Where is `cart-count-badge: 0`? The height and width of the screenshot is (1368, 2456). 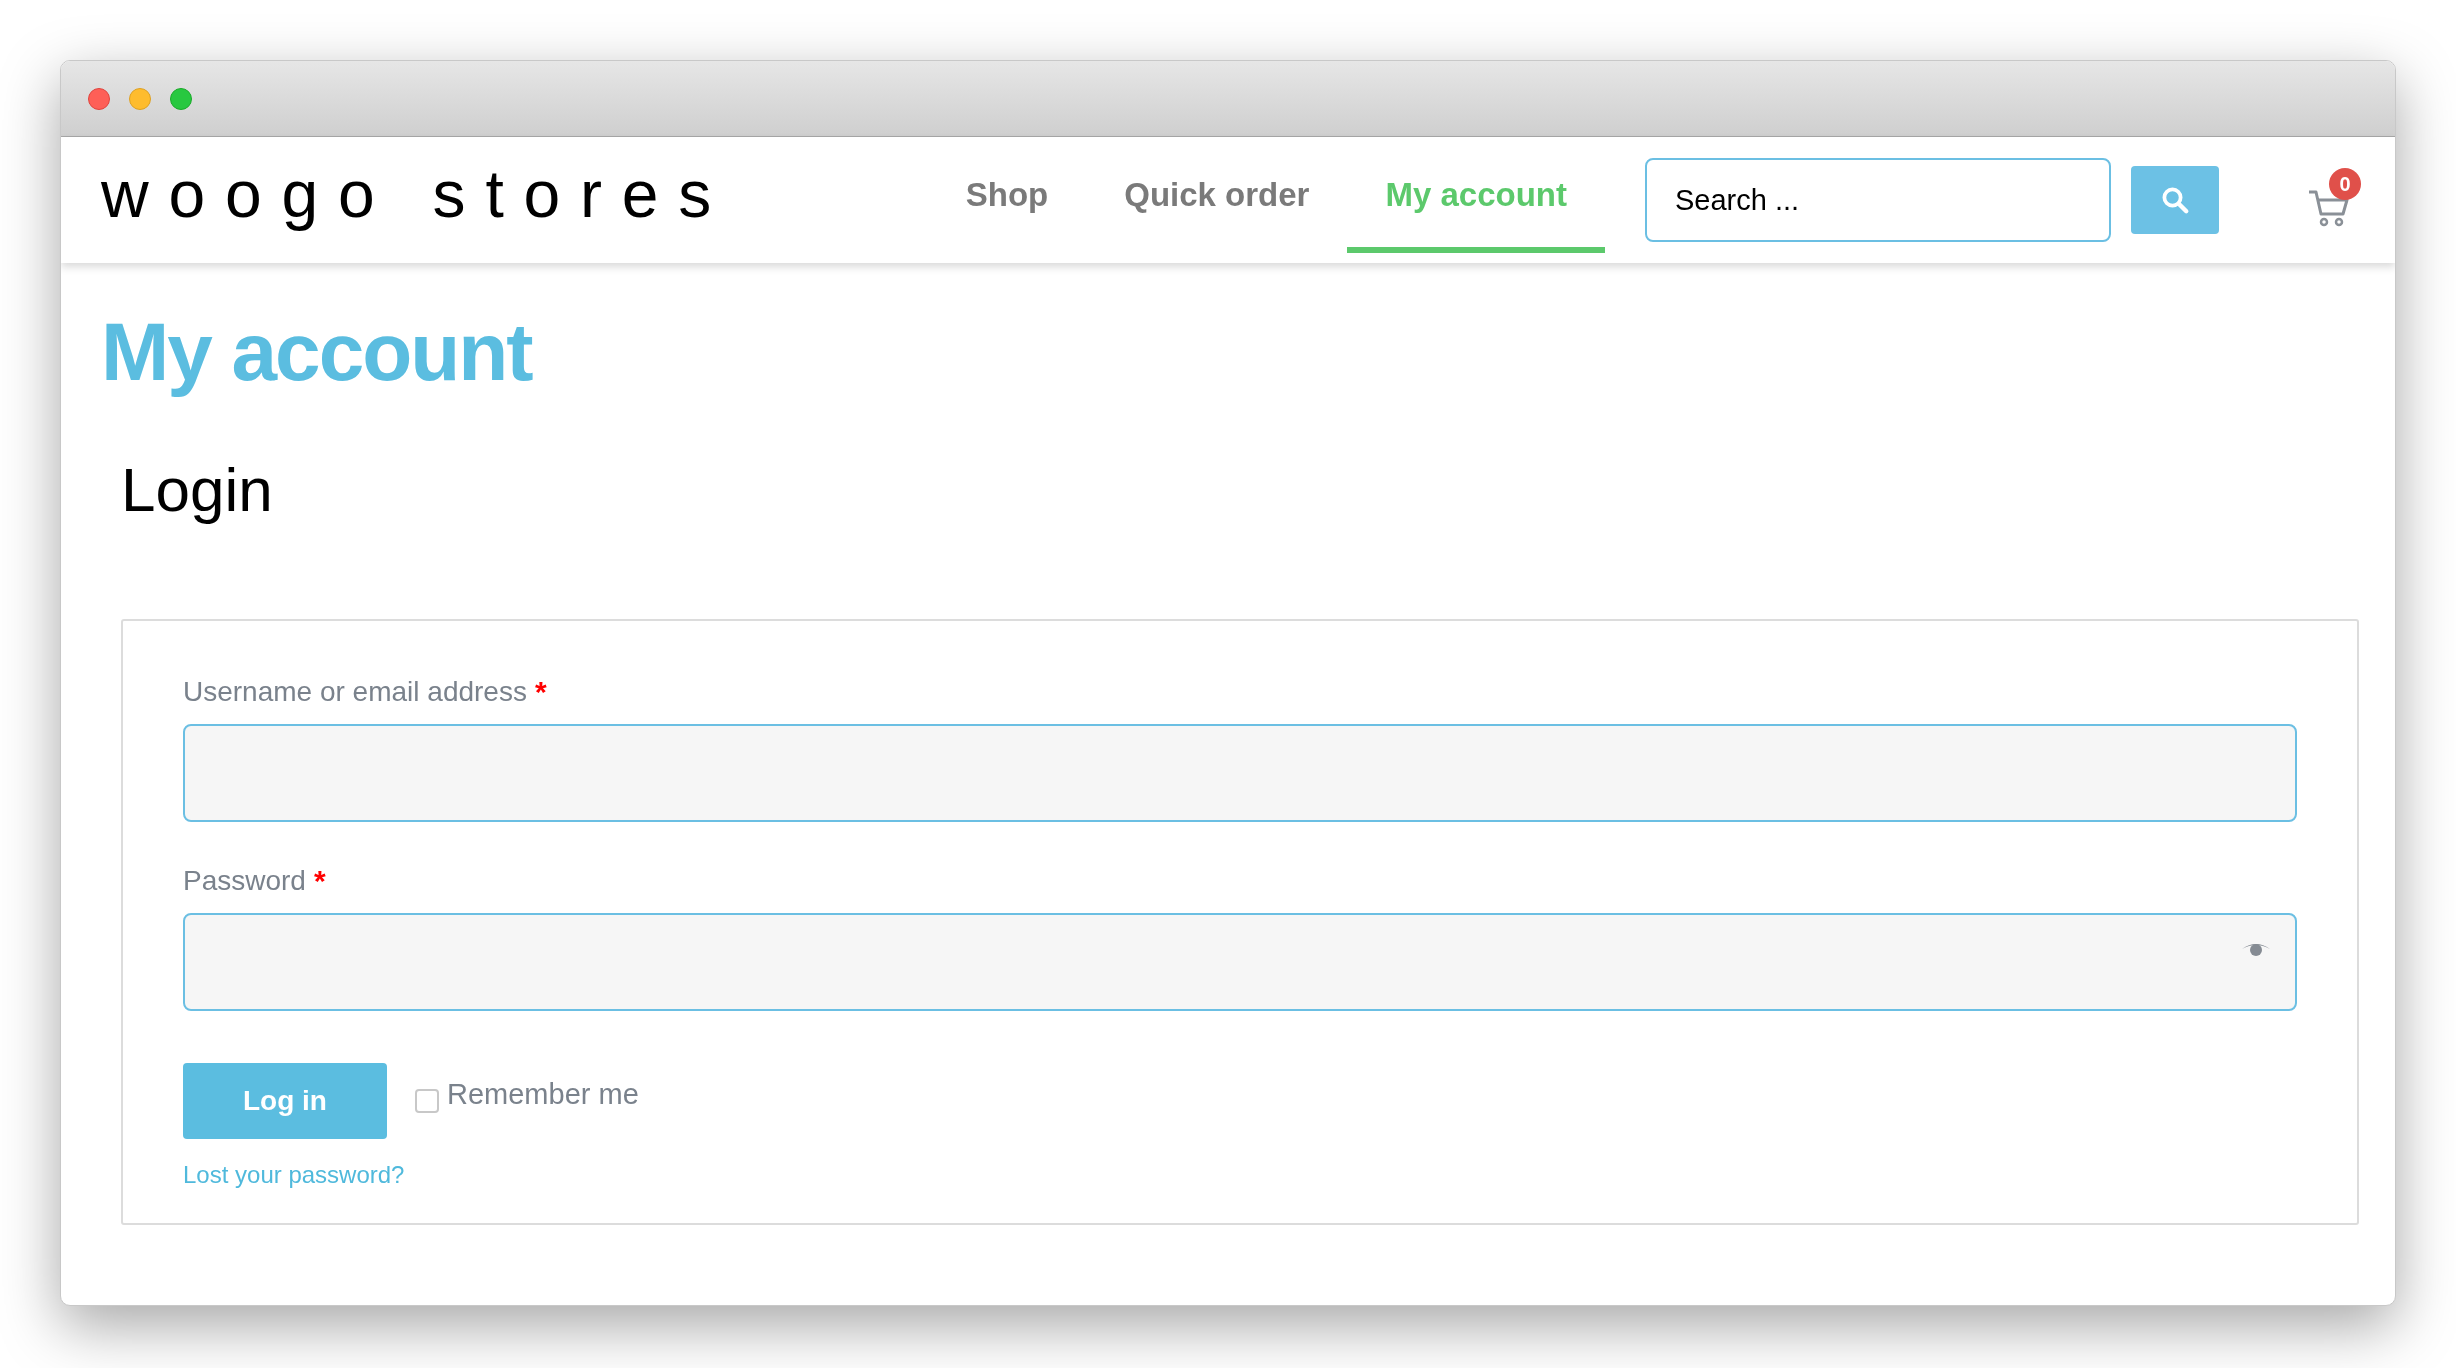 cart-count-badge: 0 is located at coordinates (2345, 184).